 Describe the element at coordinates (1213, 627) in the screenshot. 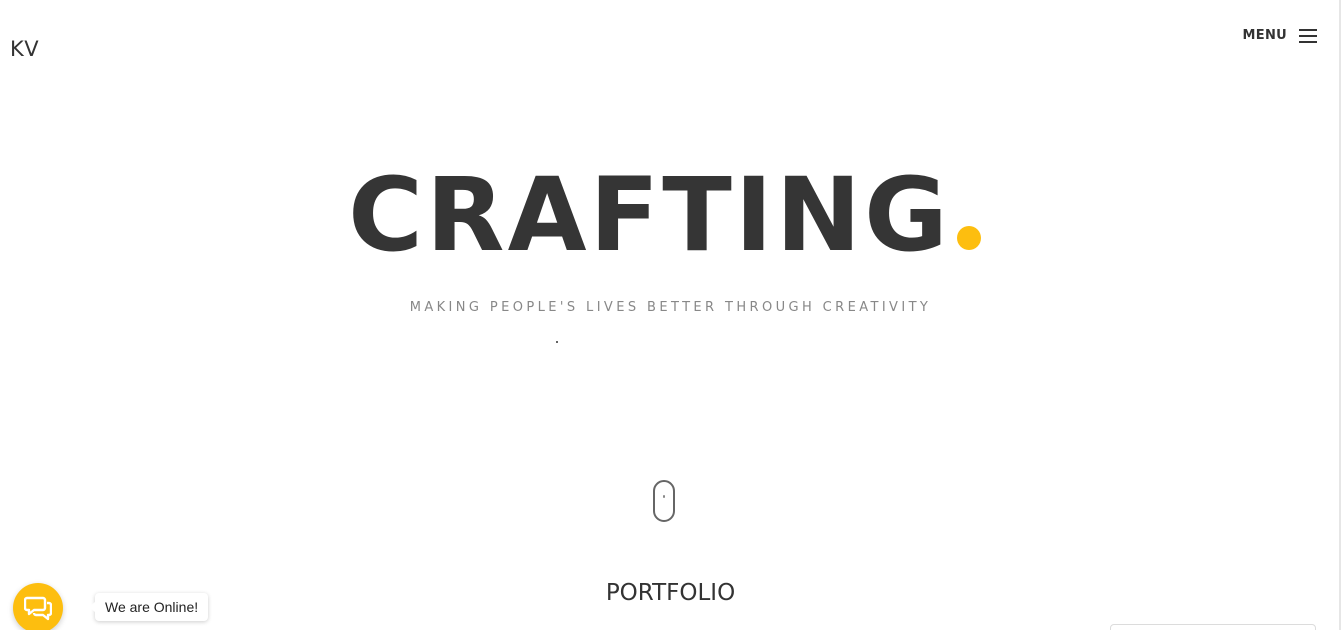

I see `corner-widget` at that location.